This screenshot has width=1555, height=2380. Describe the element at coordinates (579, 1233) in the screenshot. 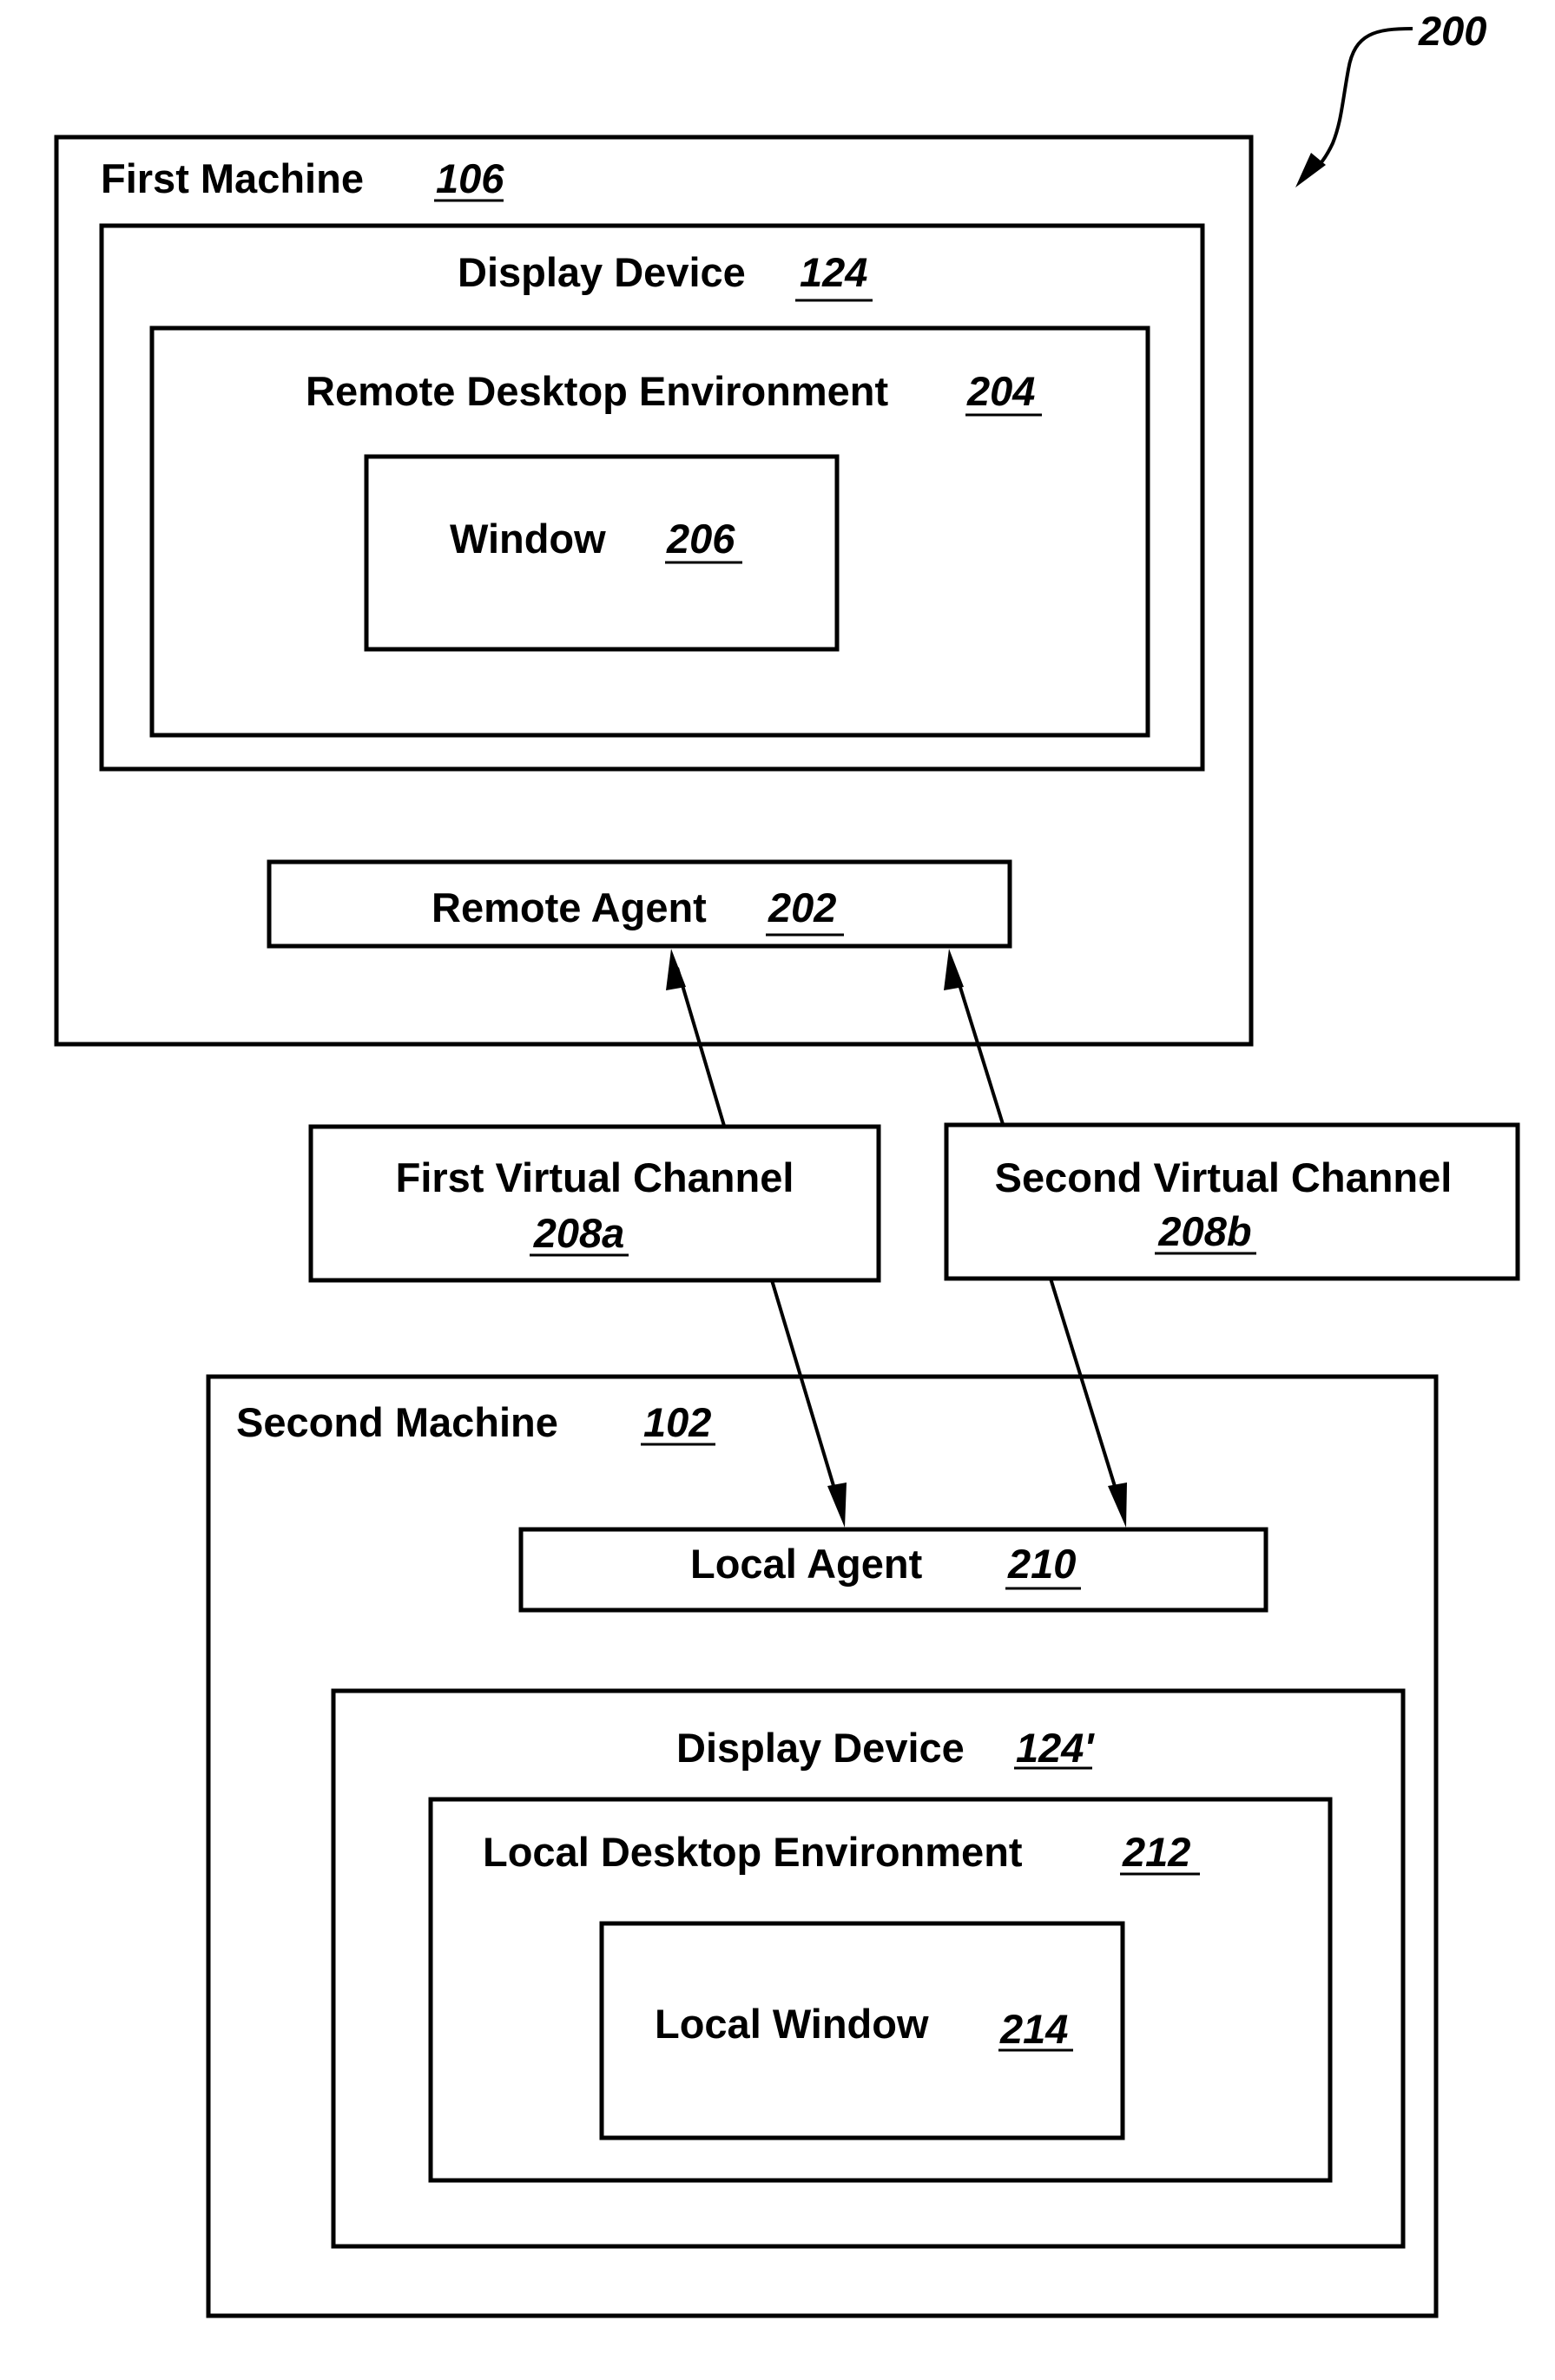

I see `first-virtual-channel-ref: 208a` at that location.